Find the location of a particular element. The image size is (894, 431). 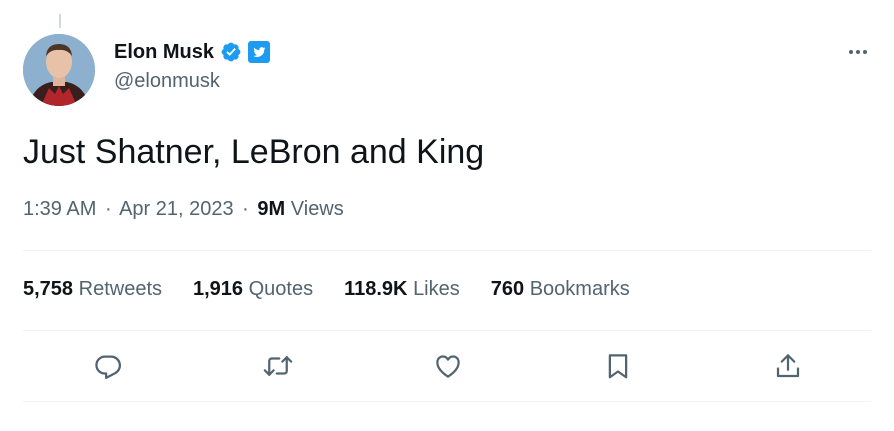

action-bar is located at coordinates (447, 366).